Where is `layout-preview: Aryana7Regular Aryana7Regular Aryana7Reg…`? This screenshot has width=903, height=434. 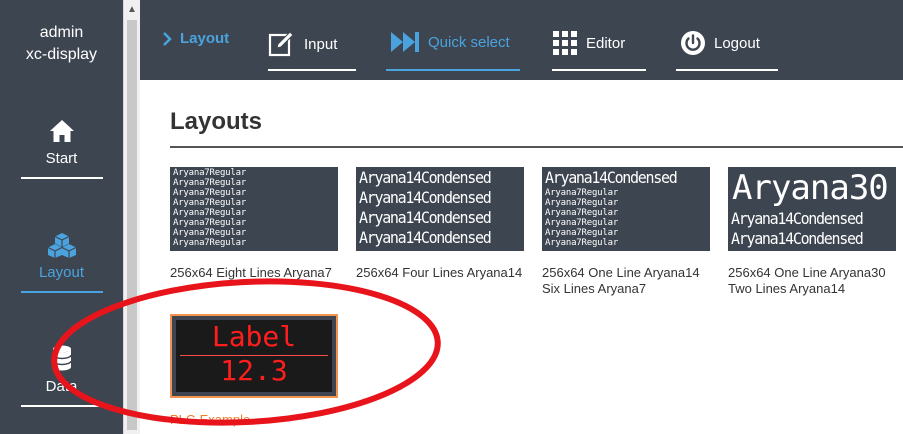
layout-preview: Aryana7Regular Aryana7Regular Aryana7Reg… is located at coordinates (254, 209).